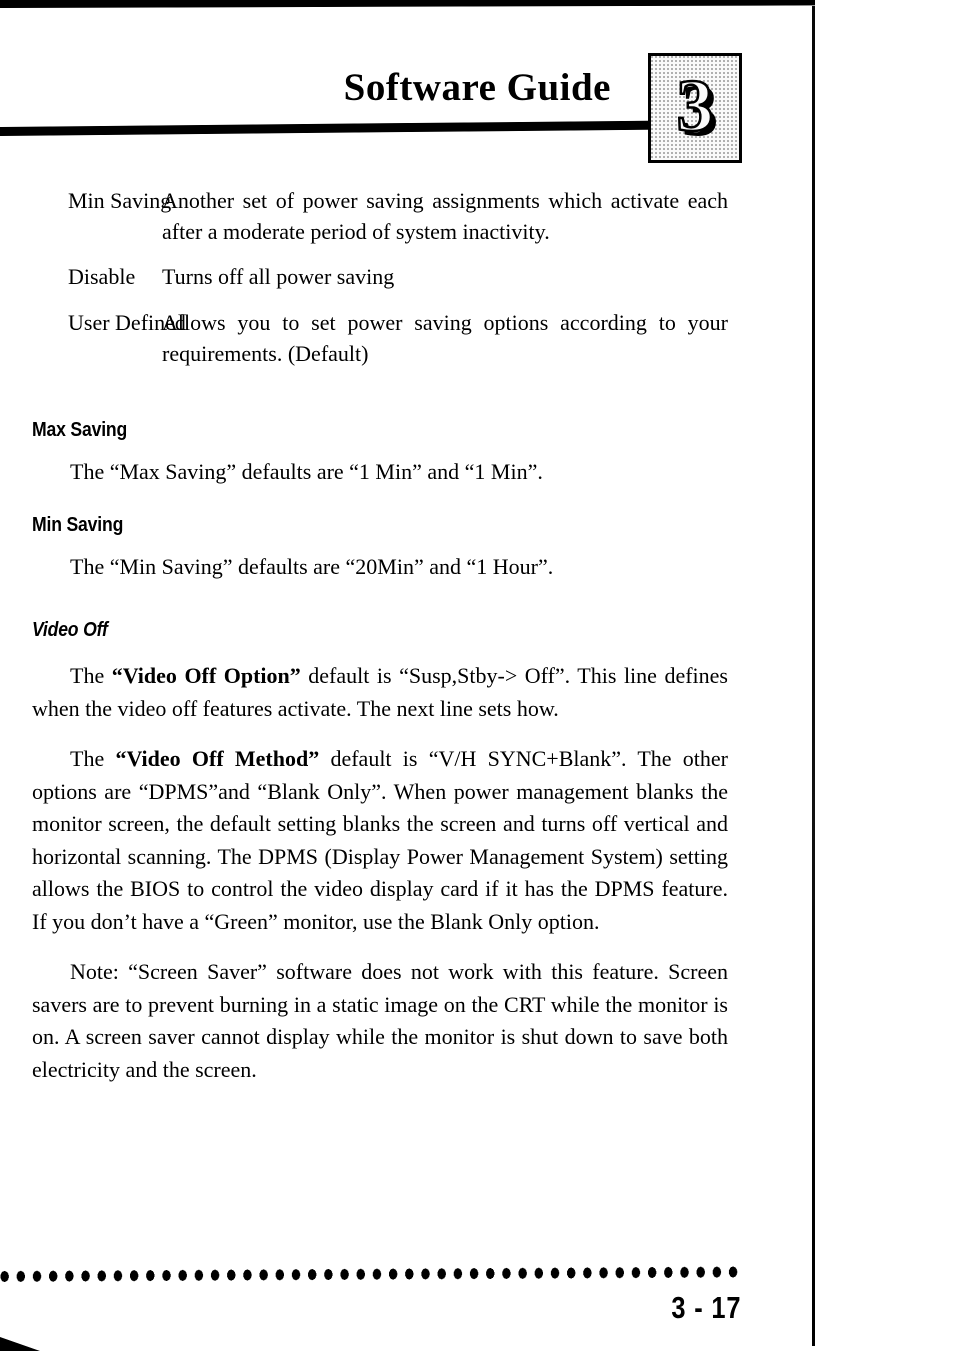  What do you see at coordinates (706, 1307) in the screenshot?
I see `page-number: 3 - 17` at bounding box center [706, 1307].